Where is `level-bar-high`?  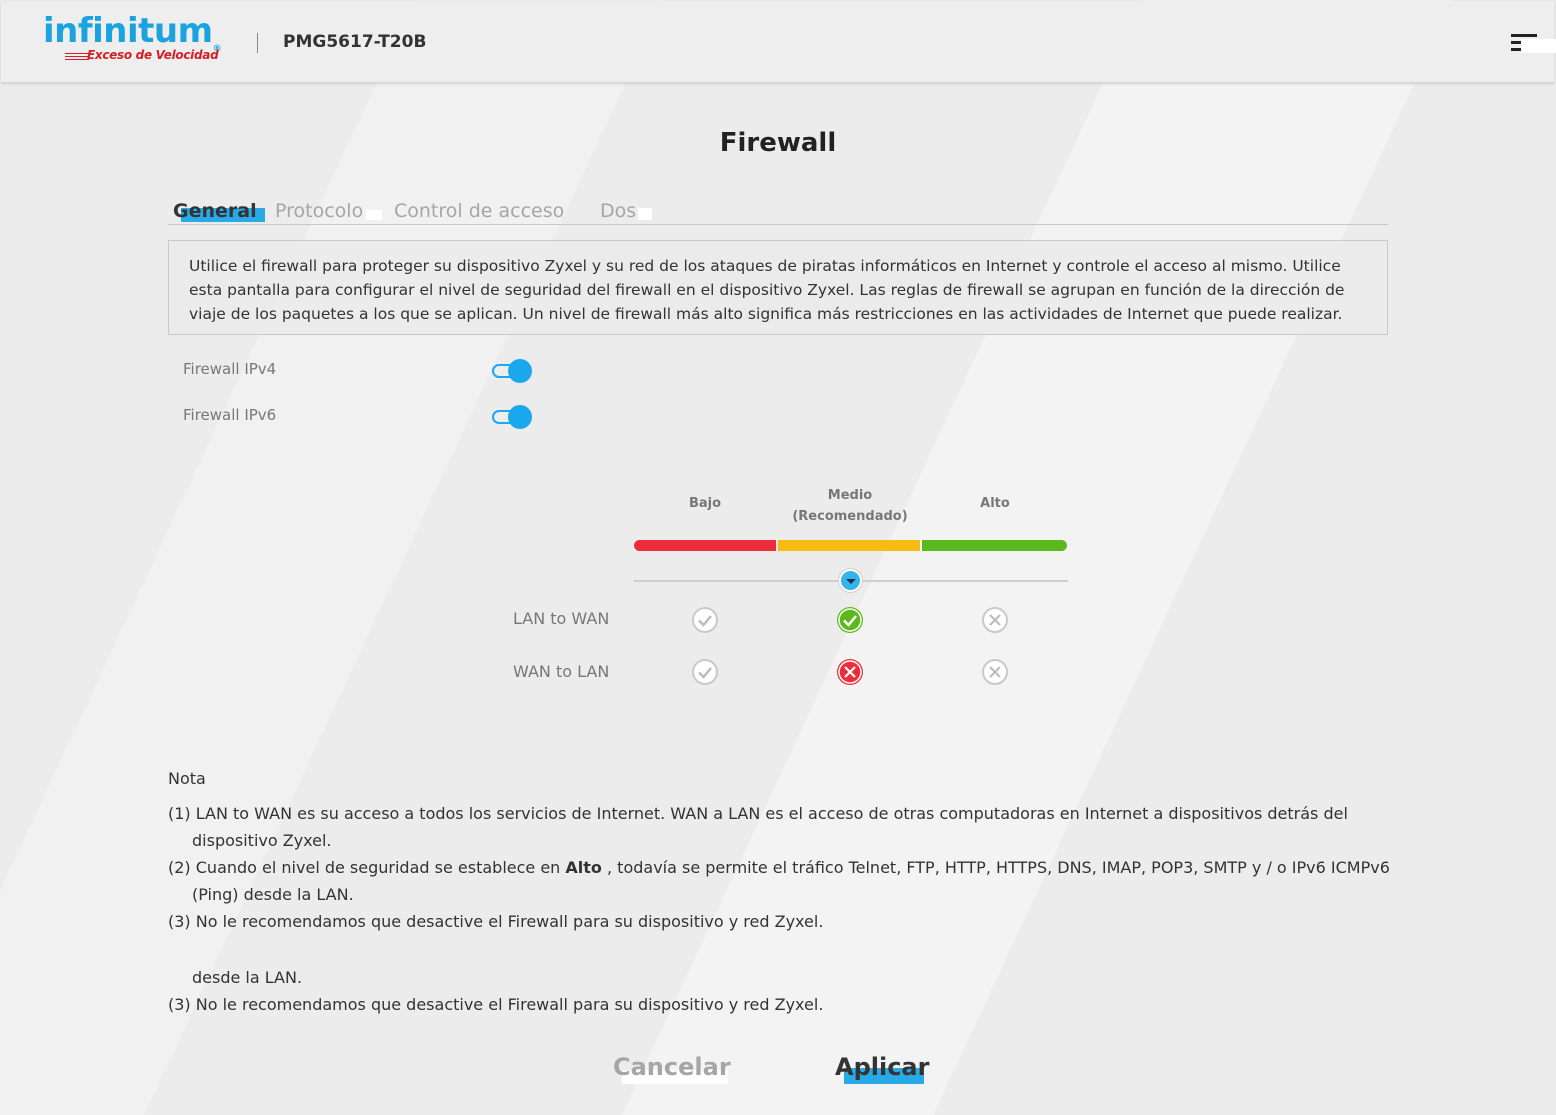
level-bar-high is located at coordinates (994, 545).